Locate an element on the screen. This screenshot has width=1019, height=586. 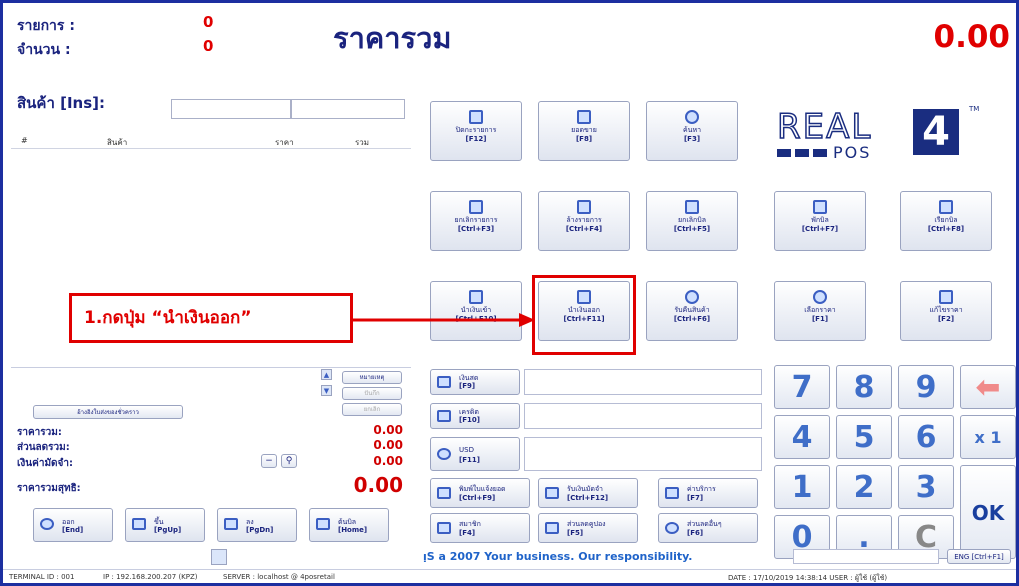
logo-text: REAL is located at coordinates (824, 127).